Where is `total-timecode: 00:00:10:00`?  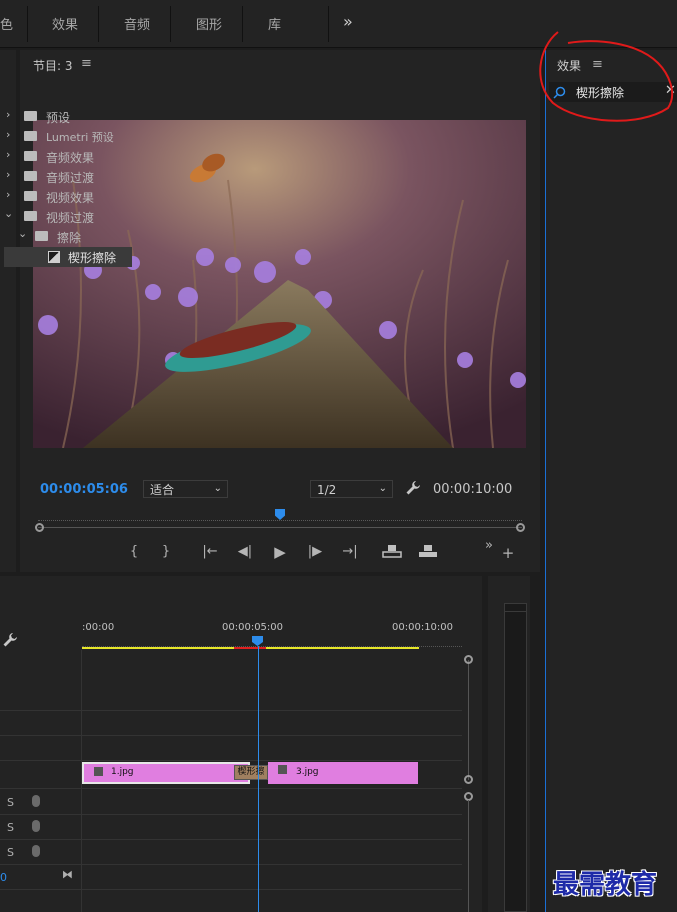
total-timecode: 00:00:10:00 is located at coordinates (473, 489).